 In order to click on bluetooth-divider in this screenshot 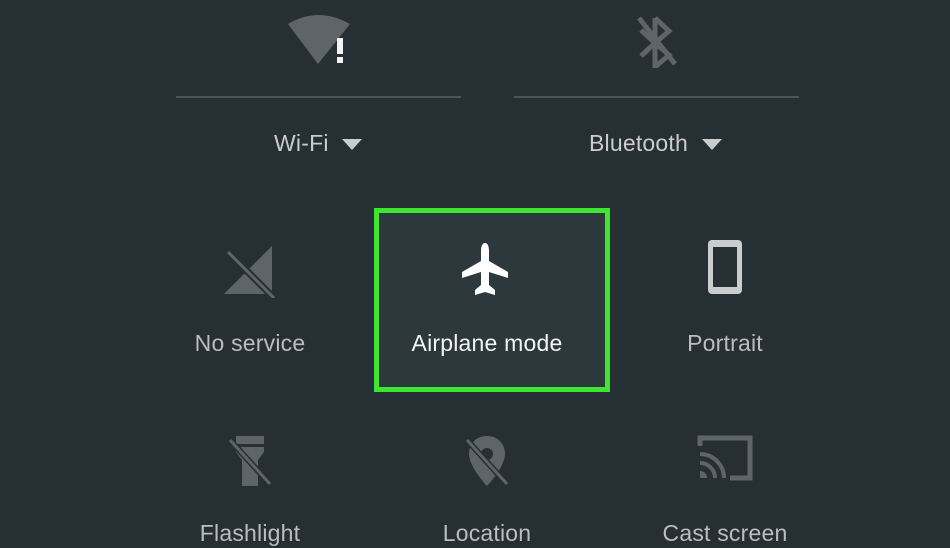, I will do `click(656, 97)`.